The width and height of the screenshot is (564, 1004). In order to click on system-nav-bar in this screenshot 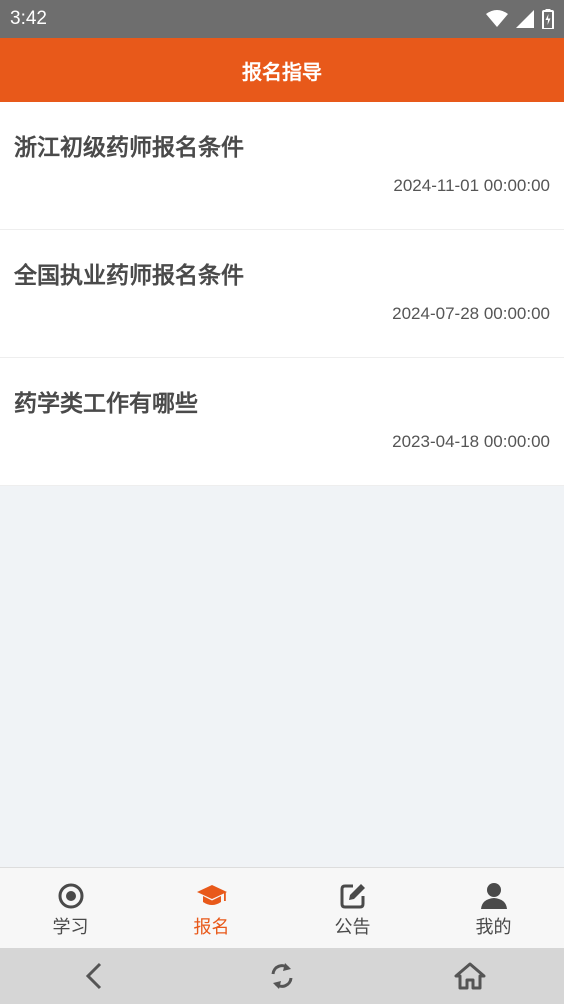, I will do `click(282, 976)`.